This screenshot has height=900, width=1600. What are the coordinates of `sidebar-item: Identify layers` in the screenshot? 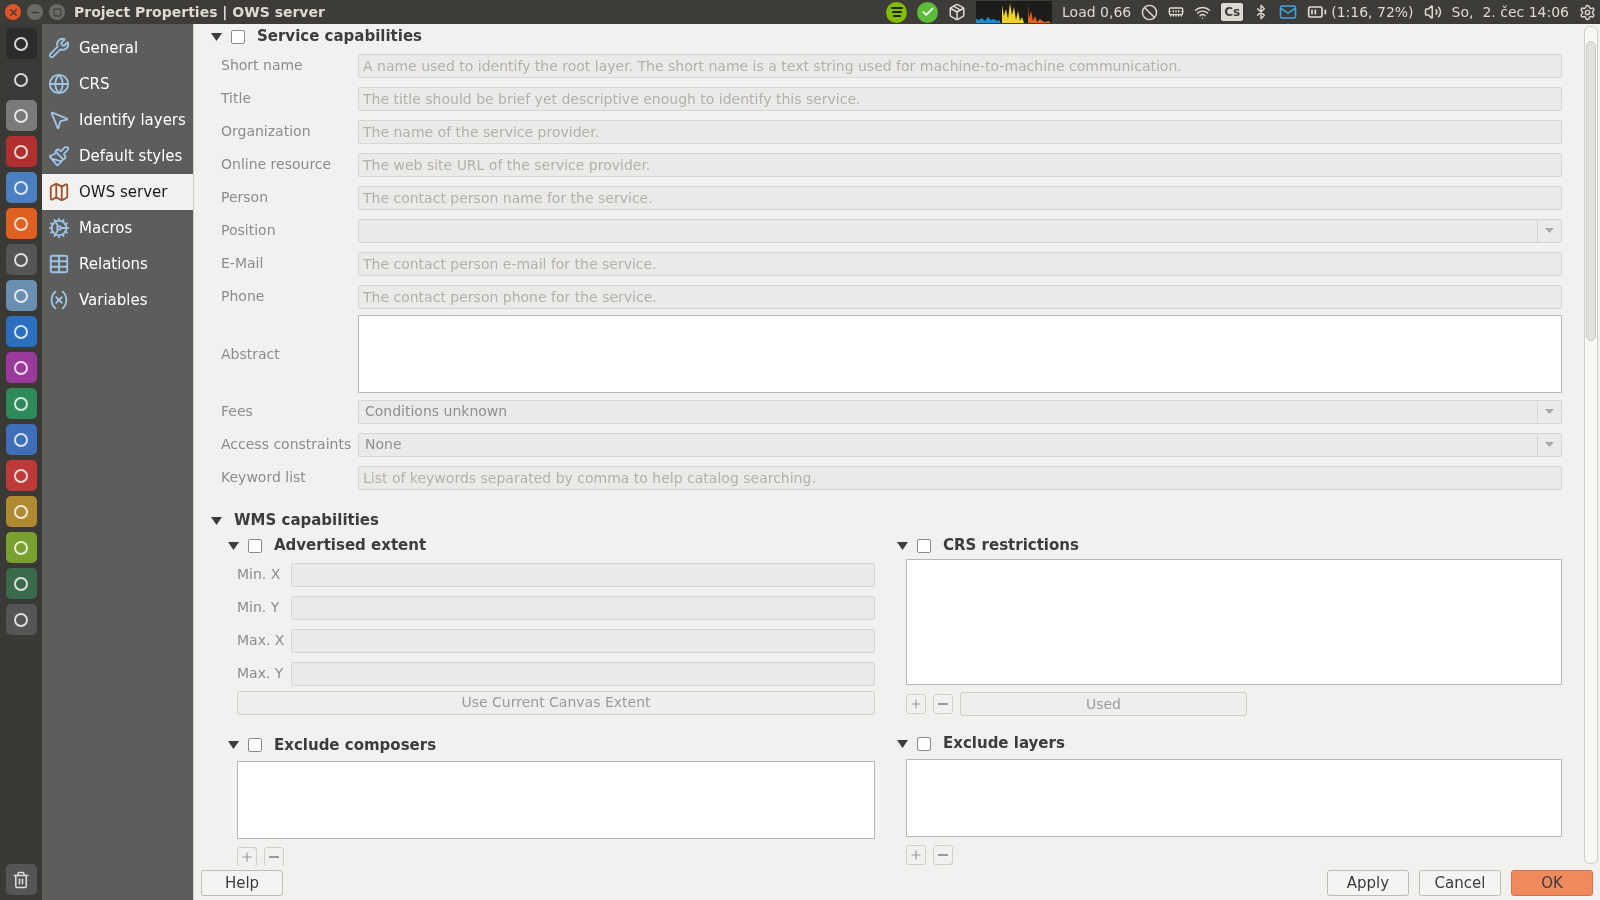 It's located at (117, 120).